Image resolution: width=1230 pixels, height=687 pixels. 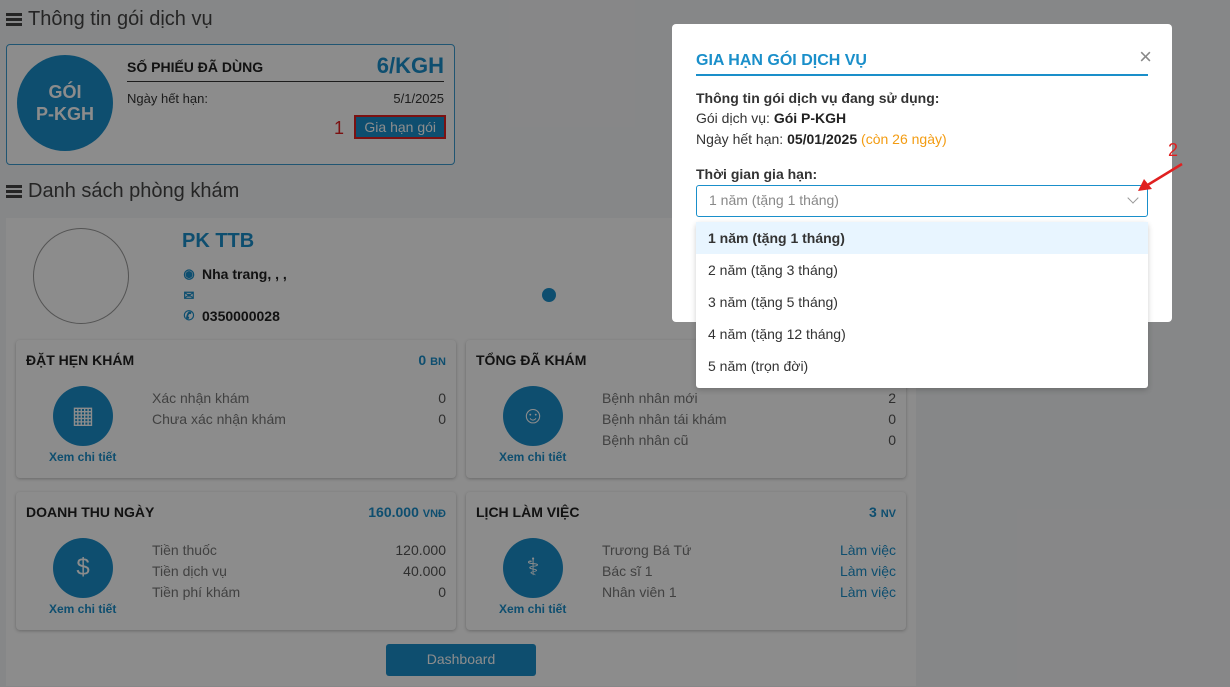 I want to click on package-label: Gói dịch vụ:, so click(x=735, y=118).